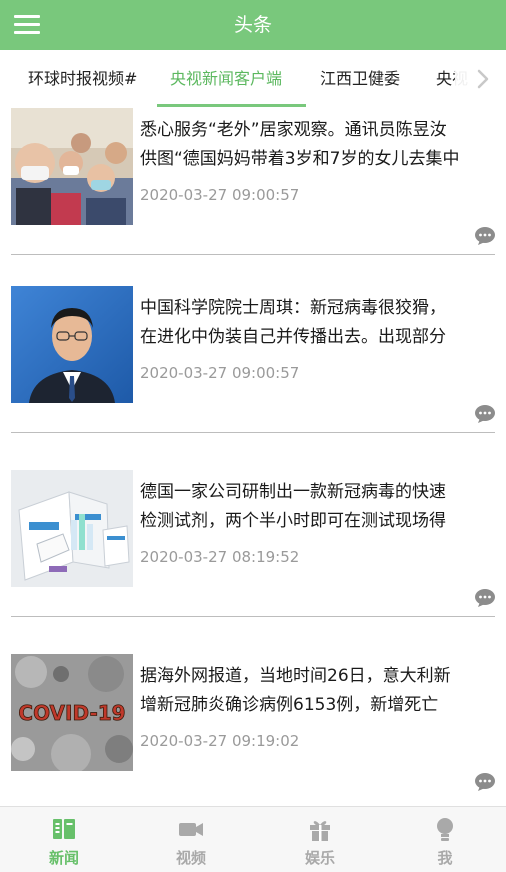 The image size is (506, 872). I want to click on person-icon, so click(445, 829).